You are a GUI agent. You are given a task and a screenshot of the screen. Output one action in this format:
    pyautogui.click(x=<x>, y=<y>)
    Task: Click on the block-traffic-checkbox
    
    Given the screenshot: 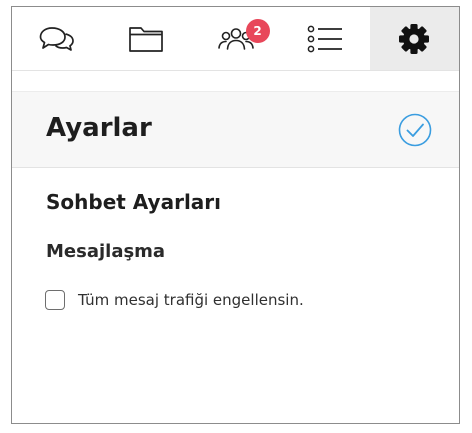 What is the action you would take?
    pyautogui.click(x=55, y=300)
    